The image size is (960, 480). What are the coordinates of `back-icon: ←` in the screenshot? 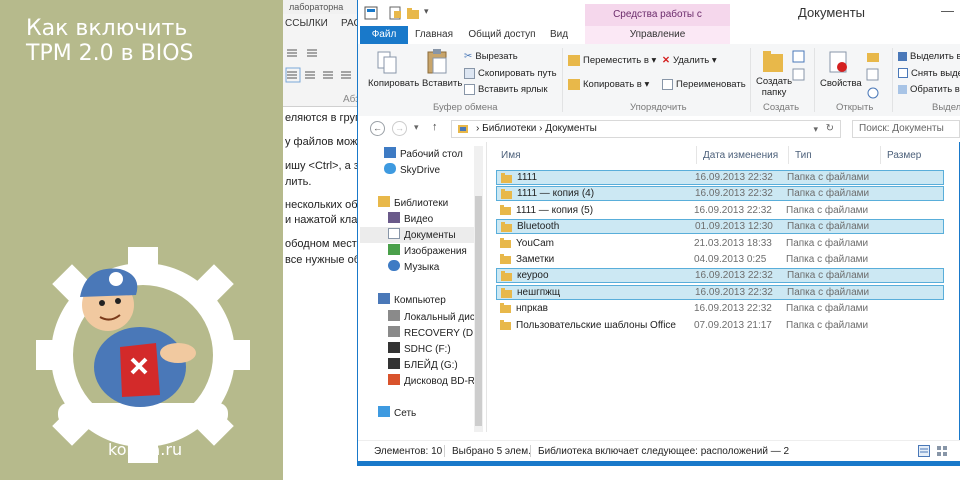 It's located at (377, 128).